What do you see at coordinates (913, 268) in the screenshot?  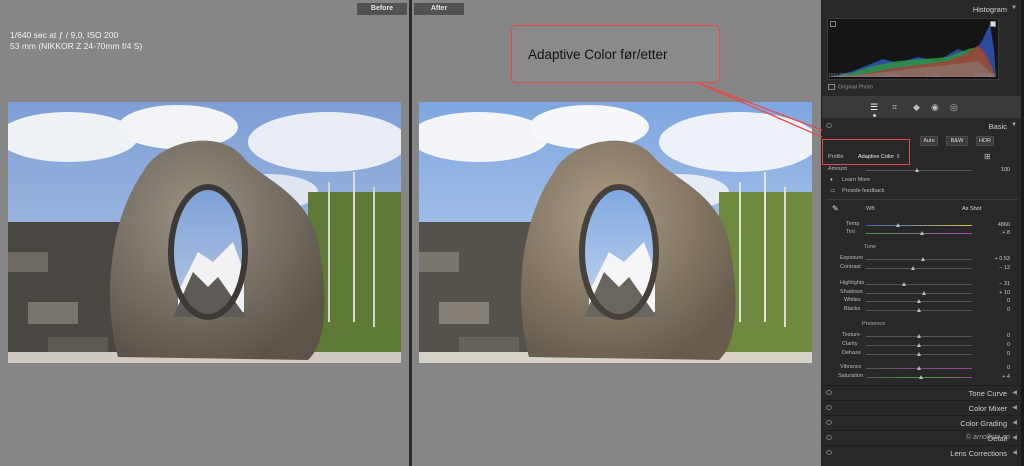 I see `contrast-slider-thumb` at bounding box center [913, 268].